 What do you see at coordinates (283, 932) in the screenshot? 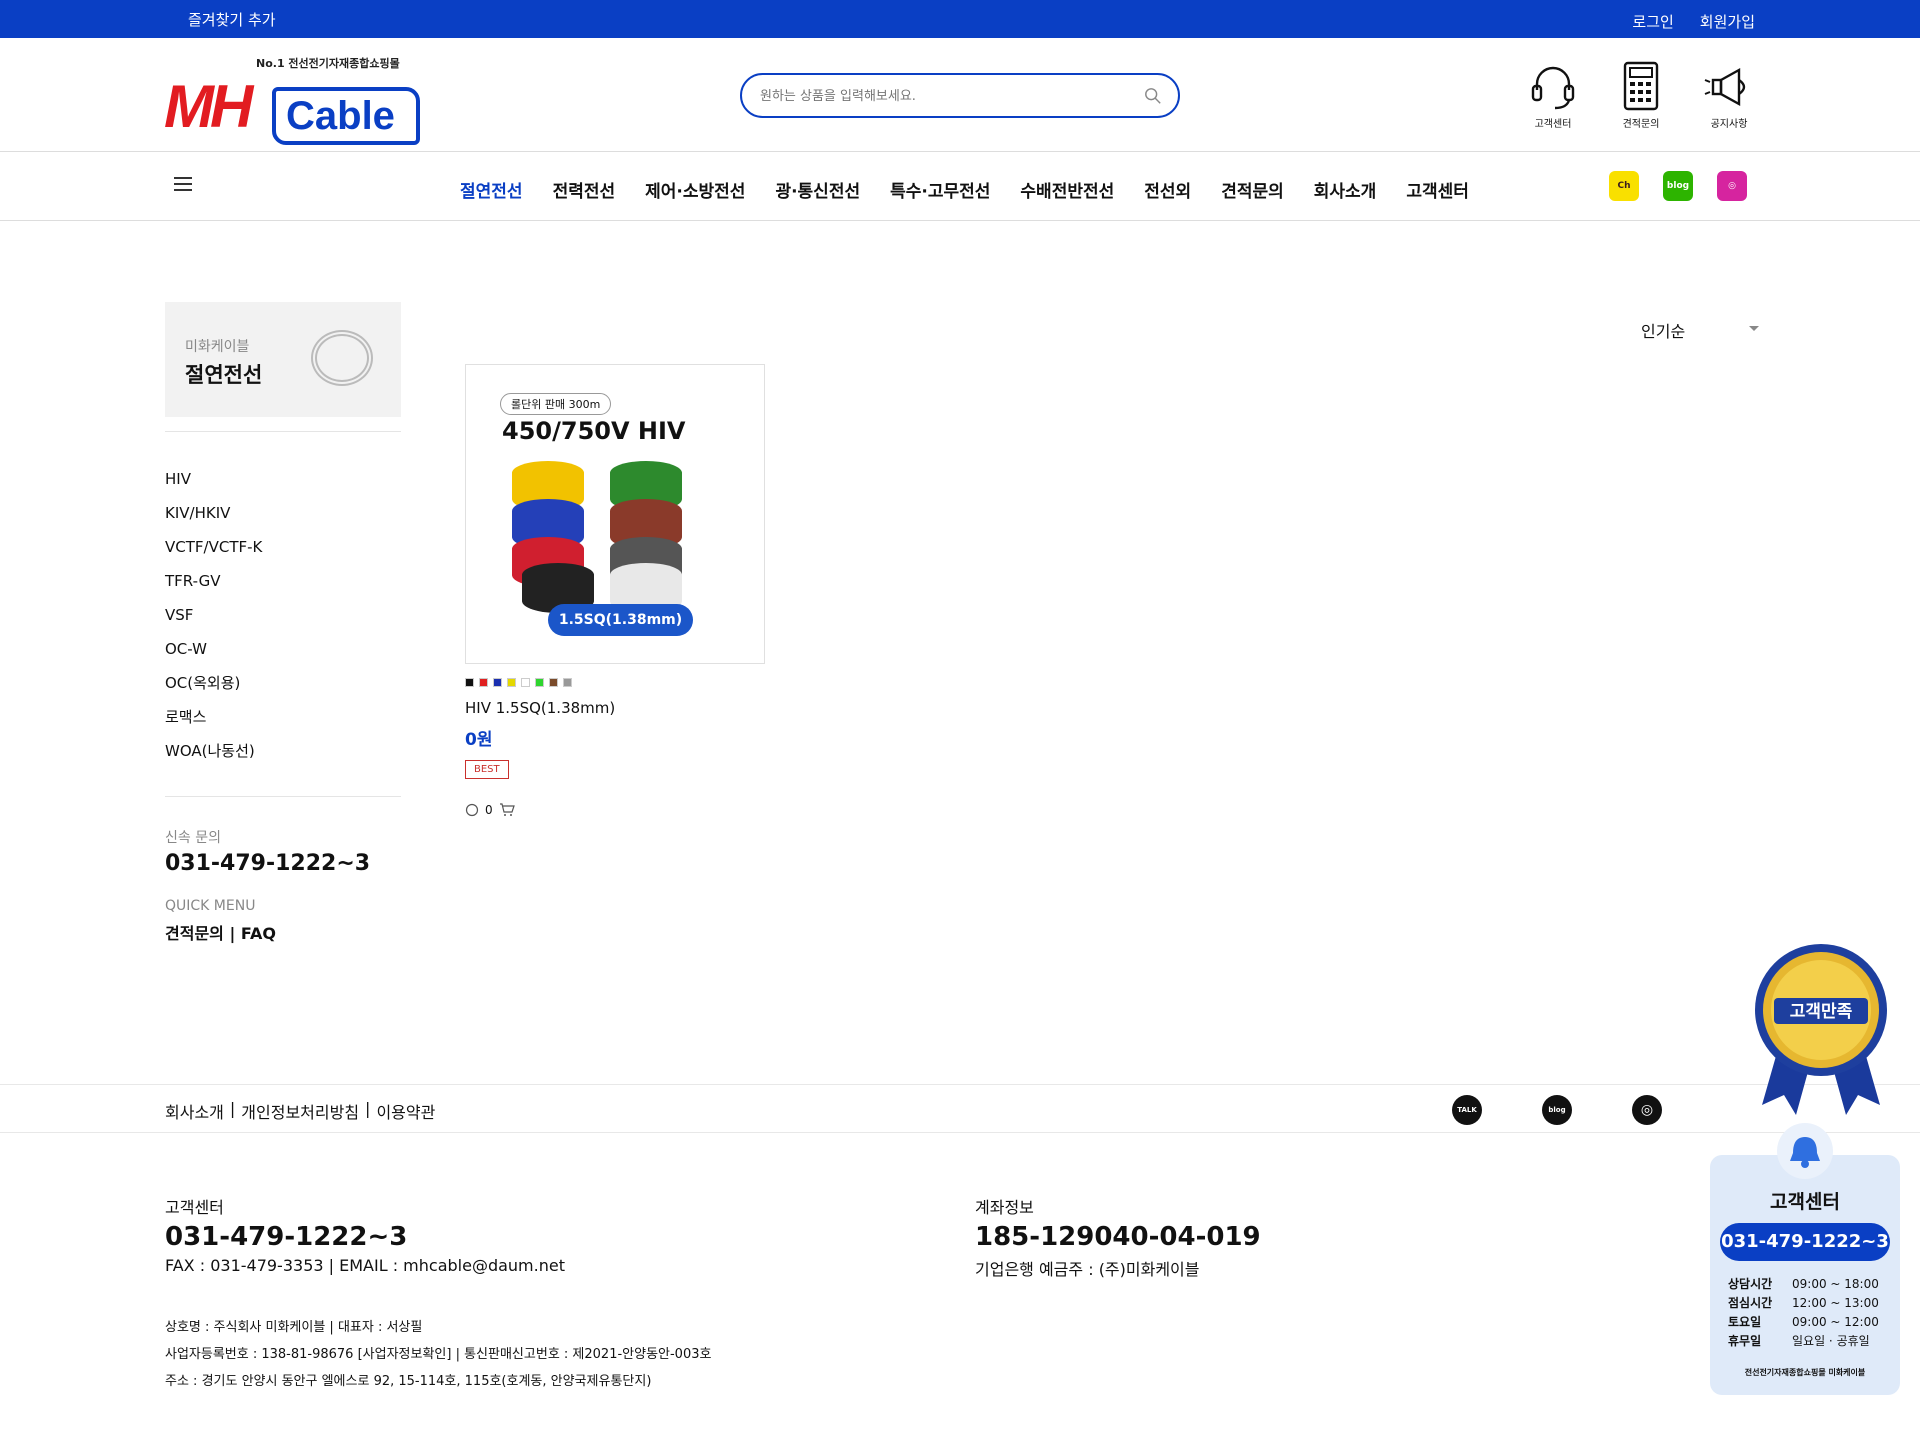
I see `quick-links: 견적문의 | FAQ` at bounding box center [283, 932].